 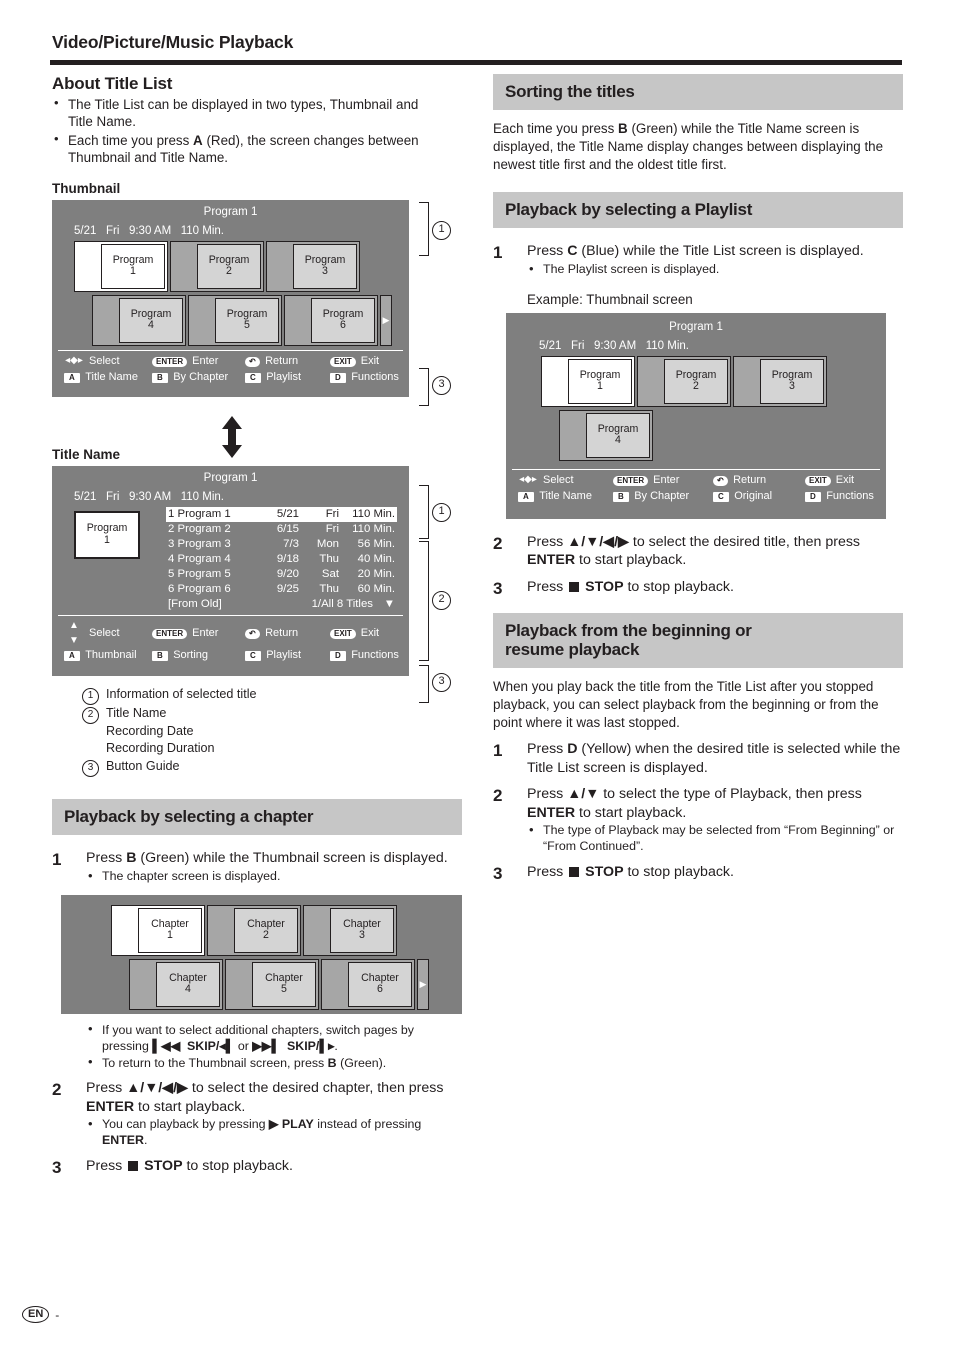 I want to click on legend-label: Title Name, so click(x=136, y=712).